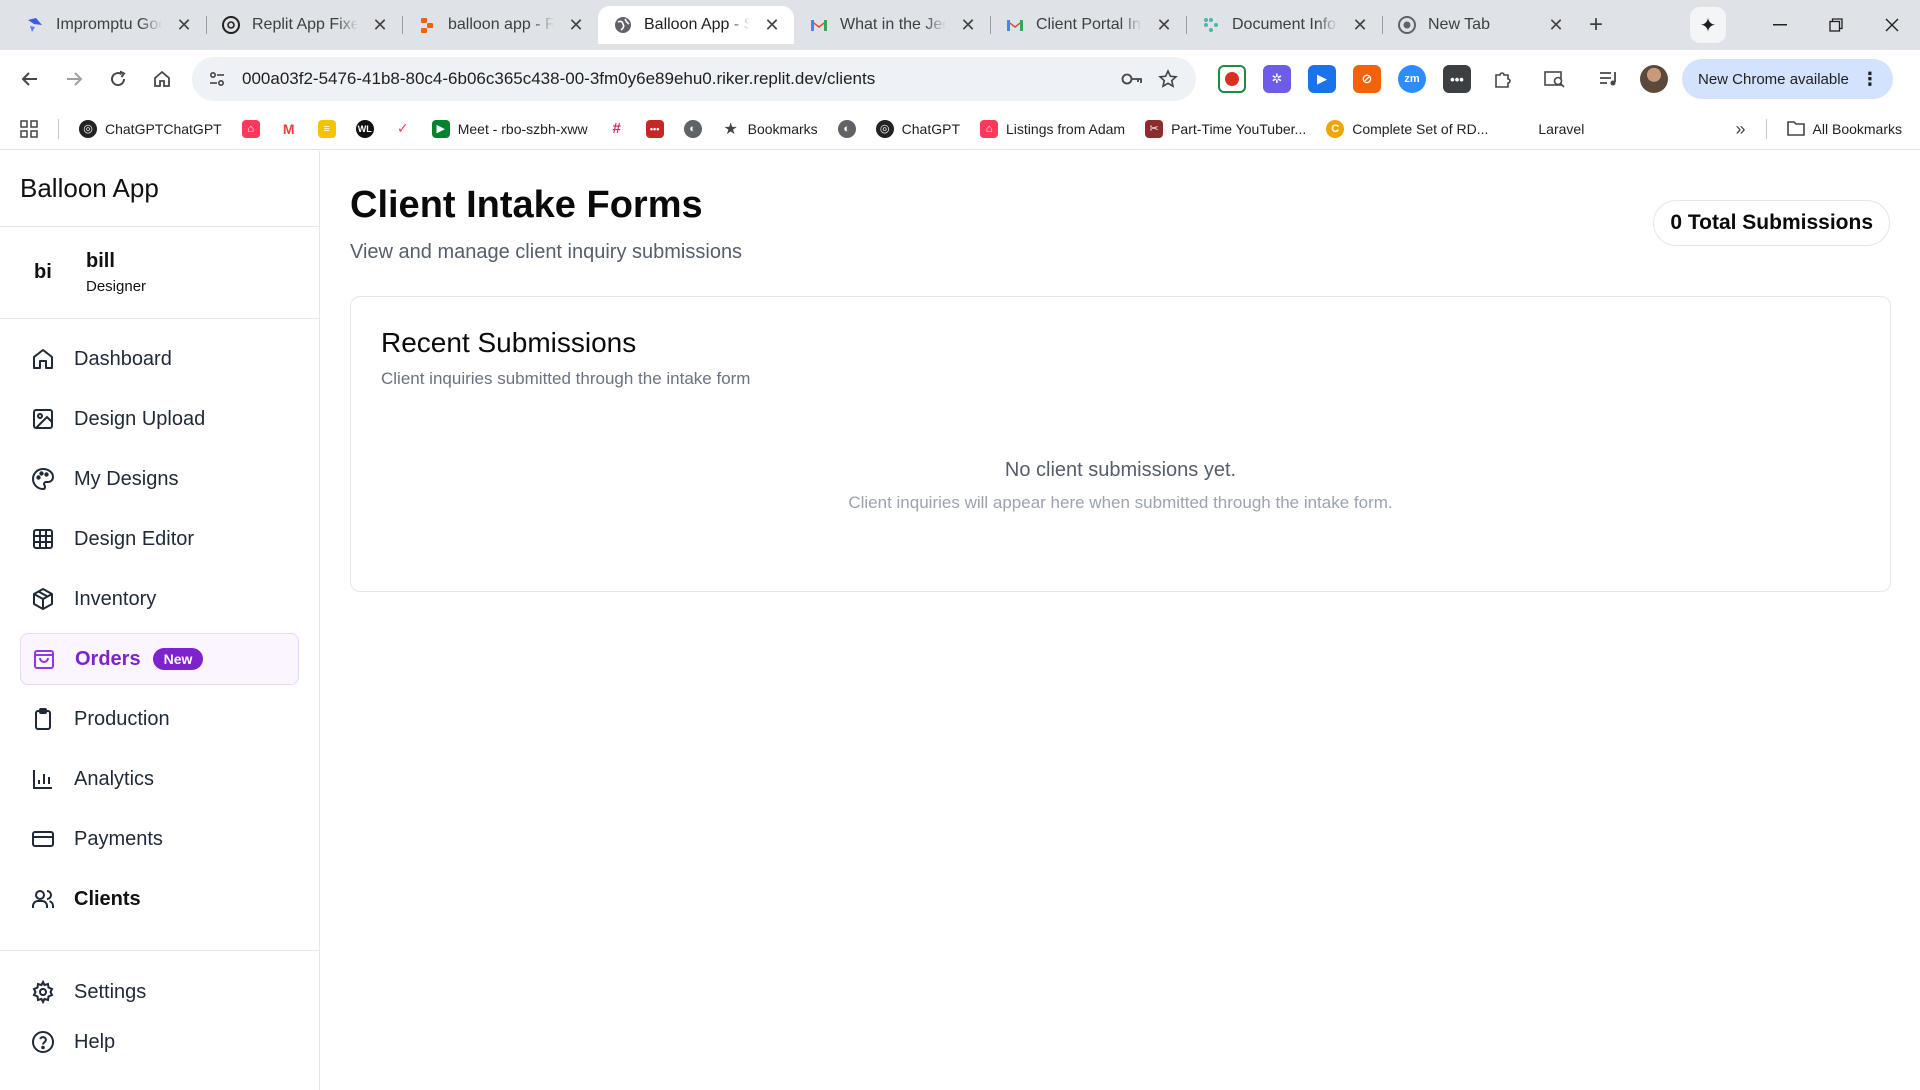 The height and width of the screenshot is (1090, 1920). What do you see at coordinates (1787, 79) in the screenshot?
I see `chrome-update-button: New Chrome available ⋮` at bounding box center [1787, 79].